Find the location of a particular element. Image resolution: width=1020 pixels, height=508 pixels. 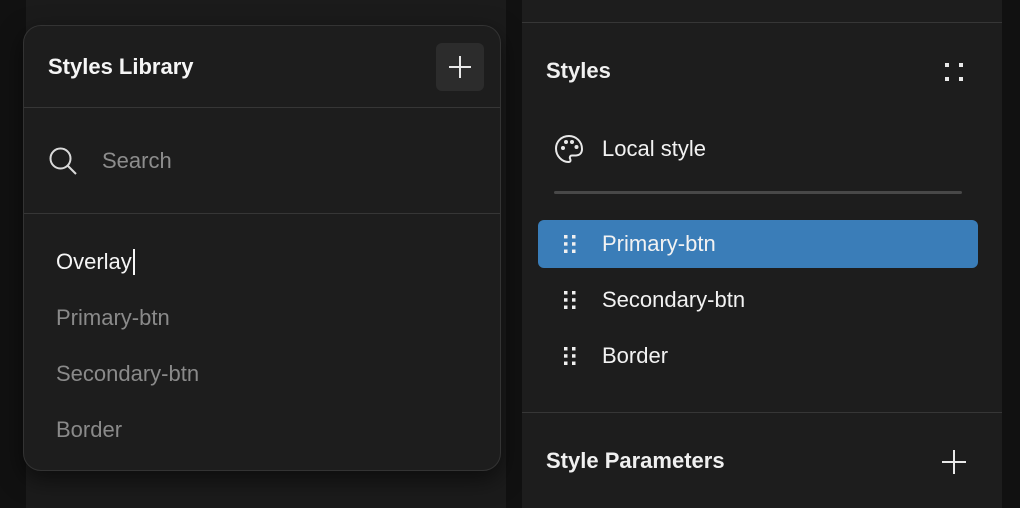

style-item-secondary-btn: Secondary-btn is located at coordinates (758, 300).